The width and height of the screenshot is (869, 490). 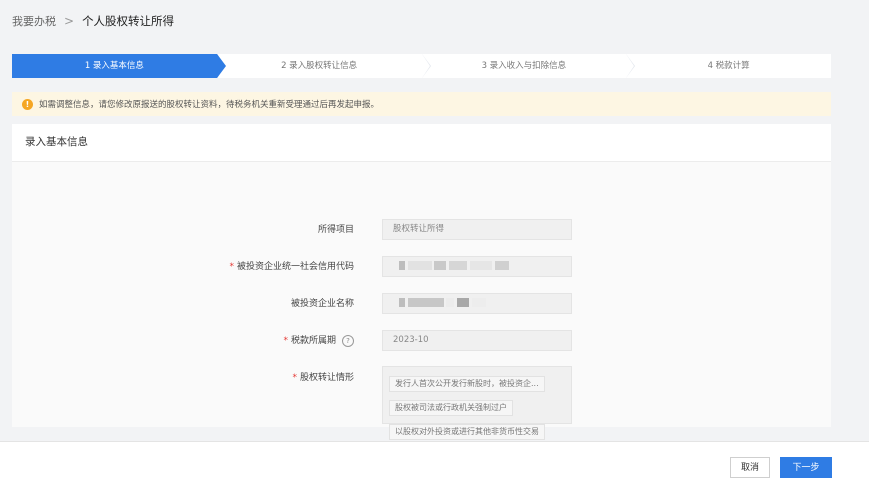 What do you see at coordinates (326, 378) in the screenshot?
I see `transfer-situation-label: 股权转让情形` at bounding box center [326, 378].